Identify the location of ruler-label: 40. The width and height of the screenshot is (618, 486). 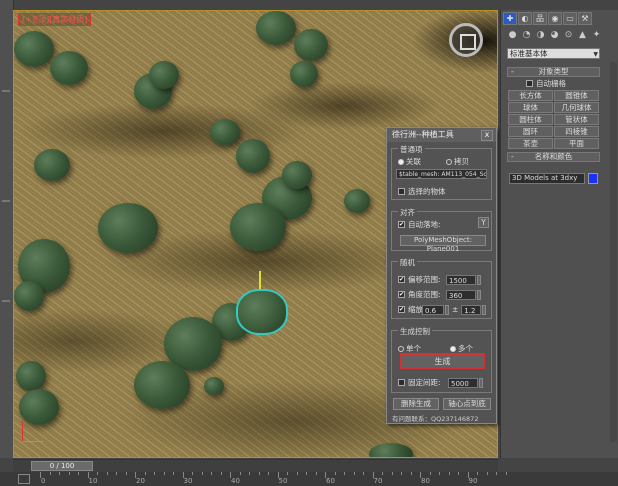
(235, 481).